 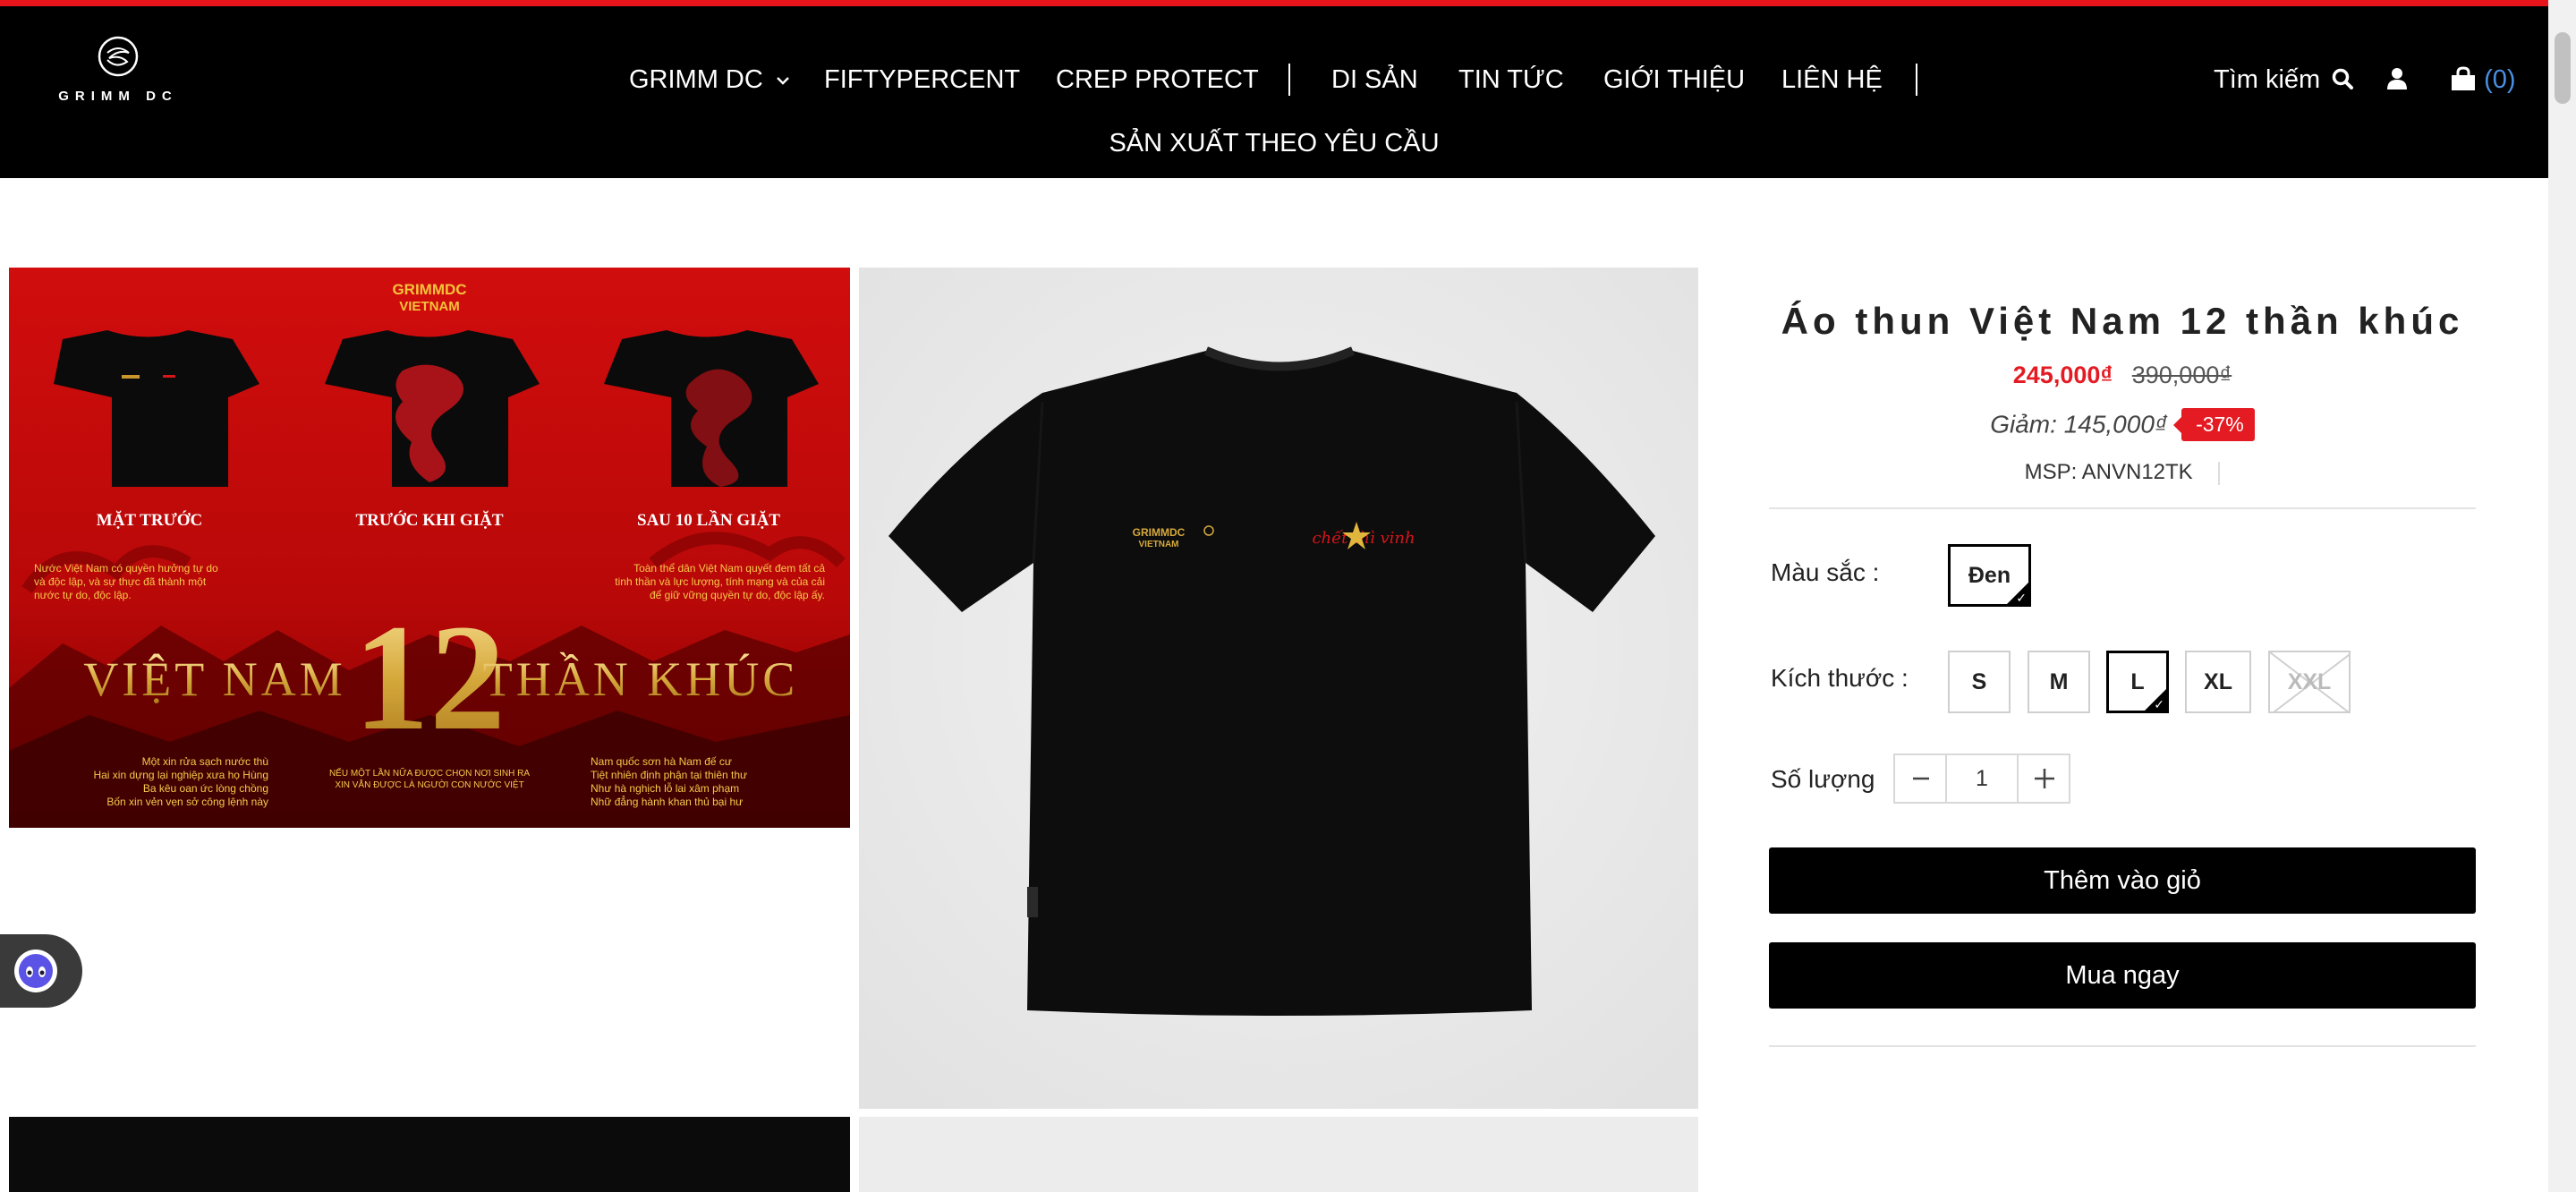 What do you see at coordinates (2079, 424) in the screenshot?
I see `savings-text: Giảm: 145,000₫` at bounding box center [2079, 424].